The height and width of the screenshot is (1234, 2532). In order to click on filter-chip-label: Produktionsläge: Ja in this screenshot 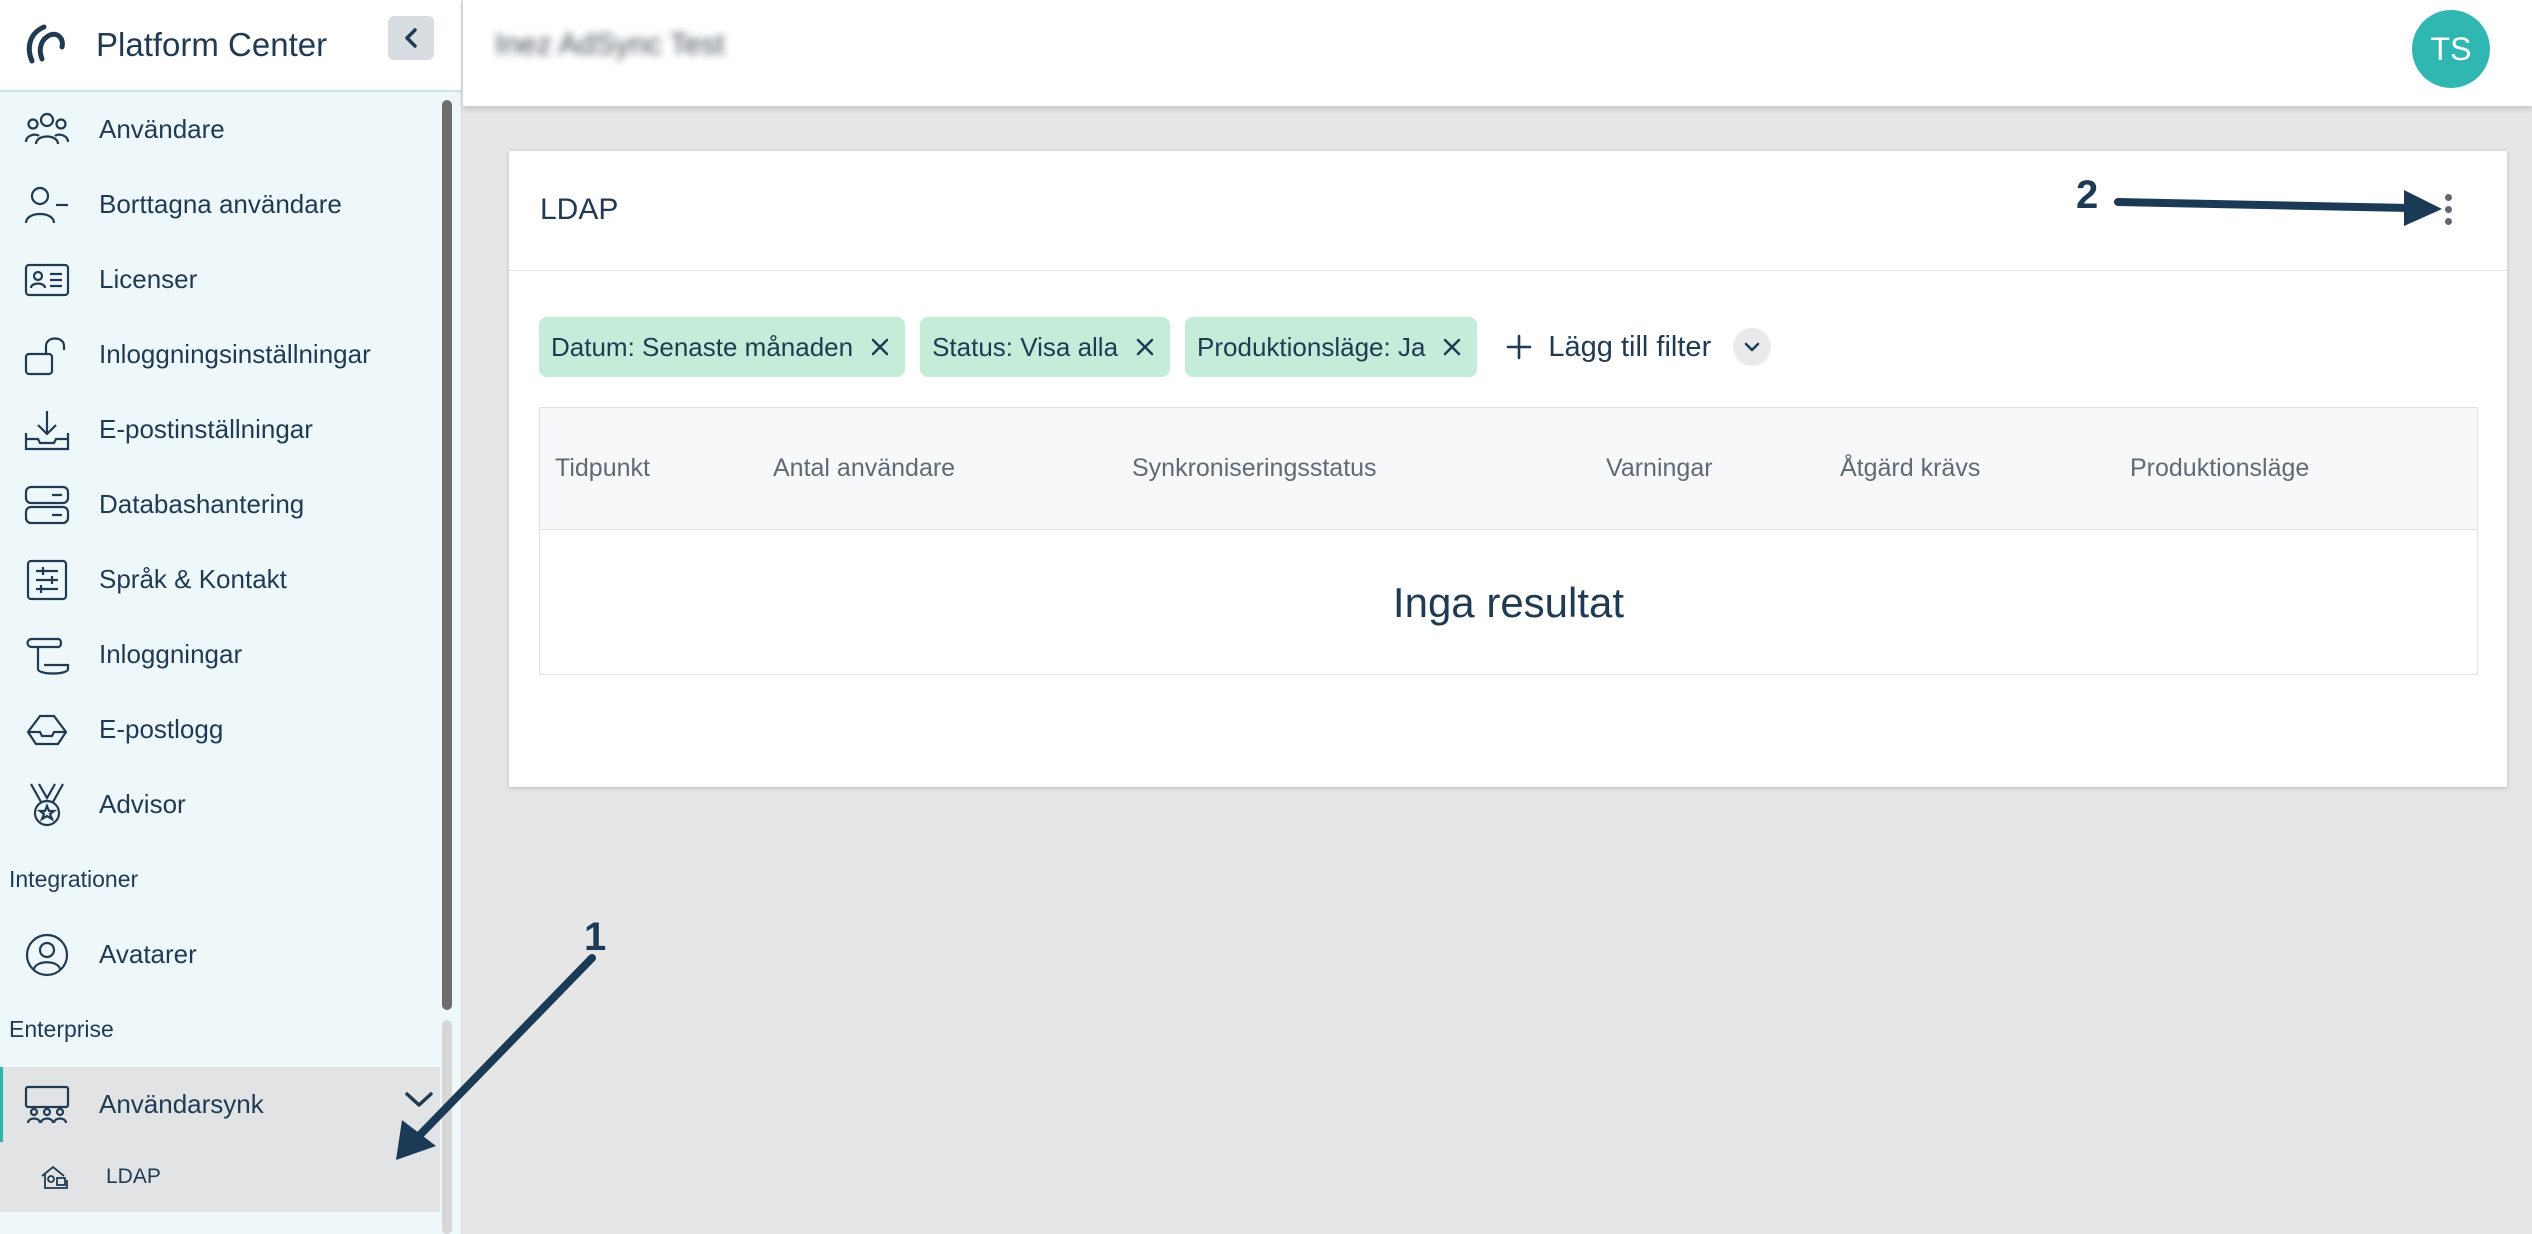, I will do `click(1311, 346)`.